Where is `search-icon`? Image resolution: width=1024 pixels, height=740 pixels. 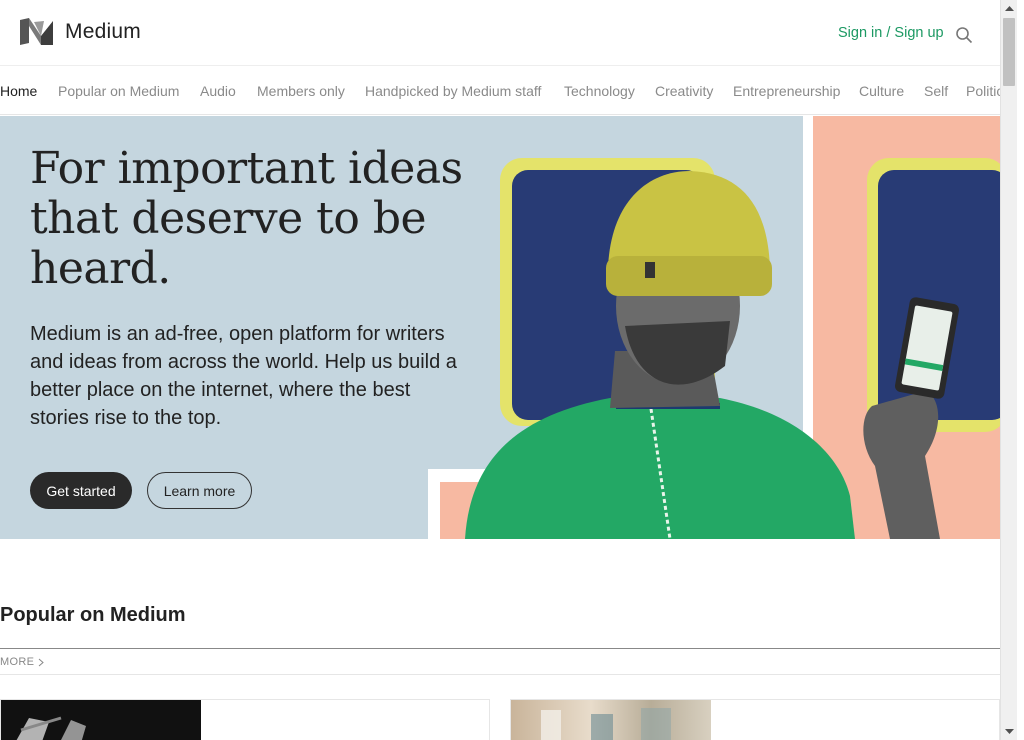
search-icon is located at coordinates (964, 35).